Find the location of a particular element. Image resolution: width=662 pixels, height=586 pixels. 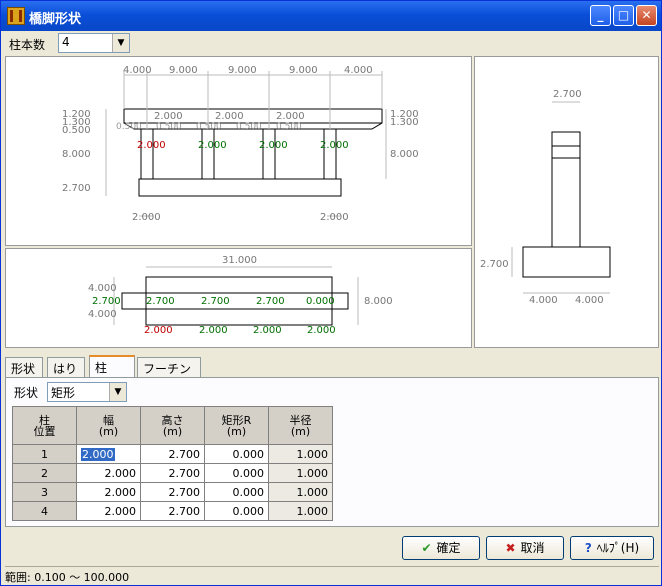

tab-column: 柱 is located at coordinates (112, 366).